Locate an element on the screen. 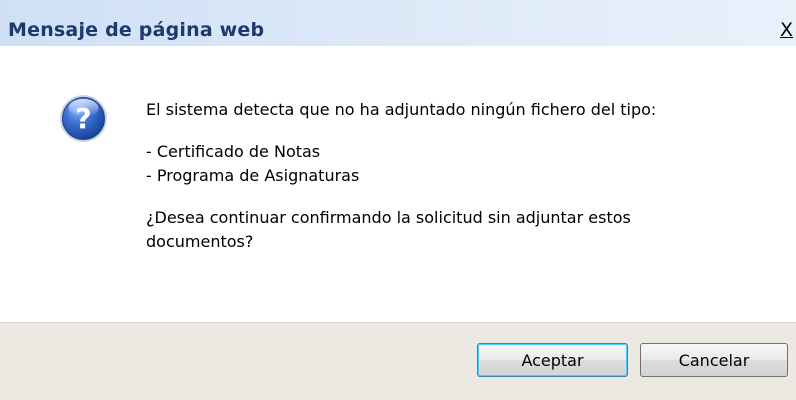 The width and height of the screenshot is (796, 400). title-bar: Mensaje de página web X is located at coordinates (398, 23).